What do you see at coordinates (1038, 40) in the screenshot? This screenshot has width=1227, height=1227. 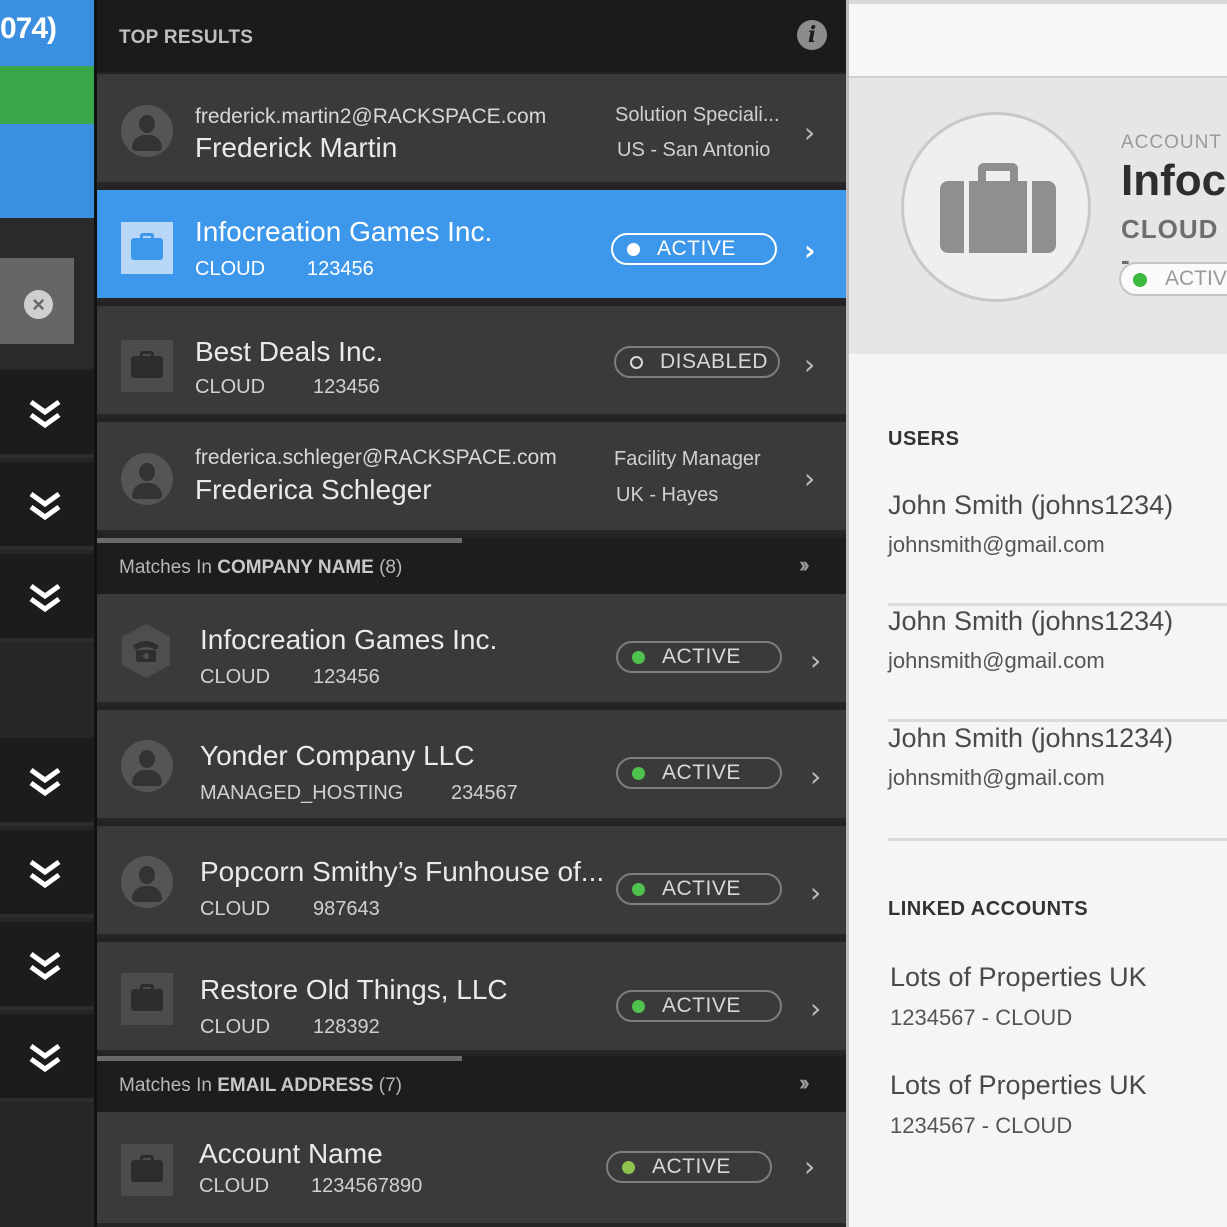 I see `detail-toolbar` at bounding box center [1038, 40].